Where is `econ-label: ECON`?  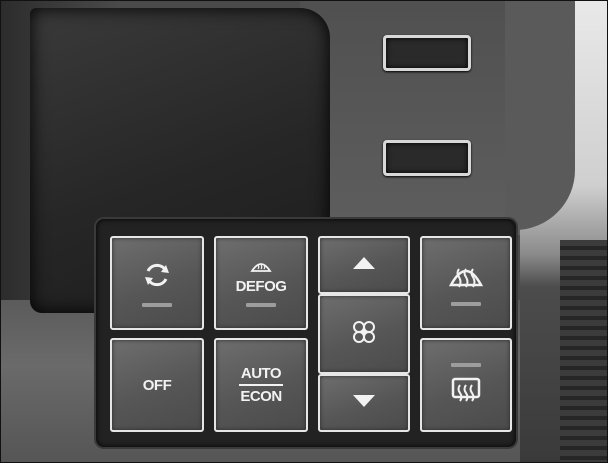
econ-label: ECON is located at coordinates (261, 396).